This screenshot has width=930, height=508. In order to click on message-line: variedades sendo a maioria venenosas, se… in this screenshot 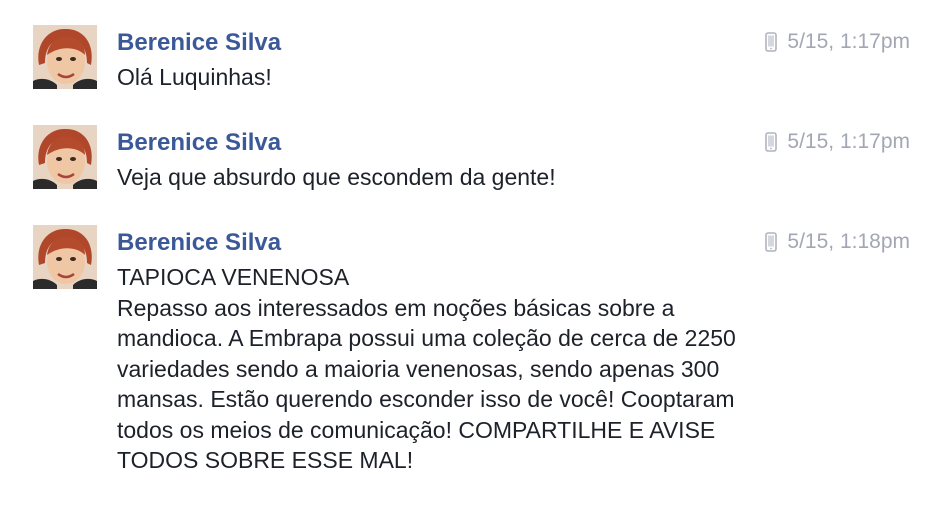, I will do `click(418, 368)`.